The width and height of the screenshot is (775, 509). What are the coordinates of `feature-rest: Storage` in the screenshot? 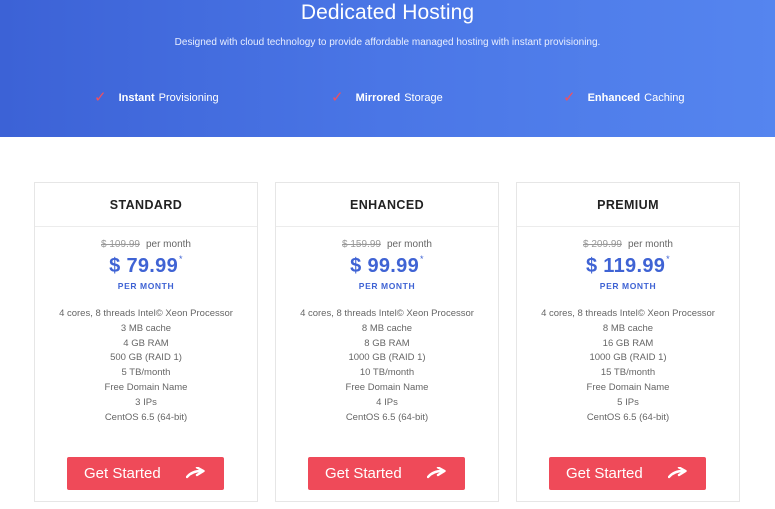 It's located at (423, 97).